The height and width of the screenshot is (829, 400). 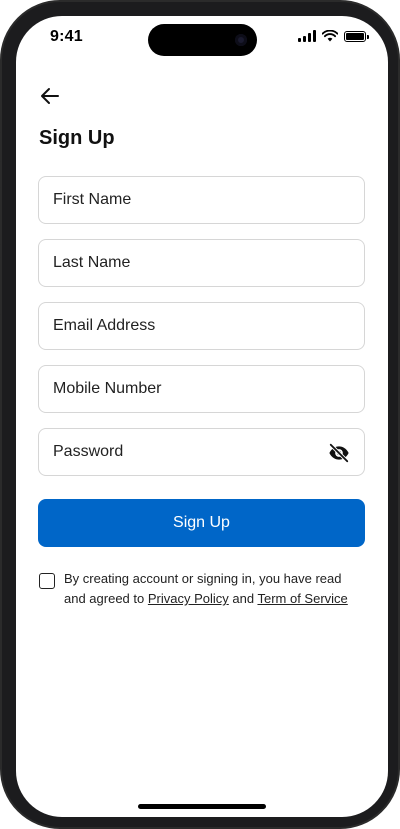 I want to click on dynamic-island, so click(x=202, y=40).